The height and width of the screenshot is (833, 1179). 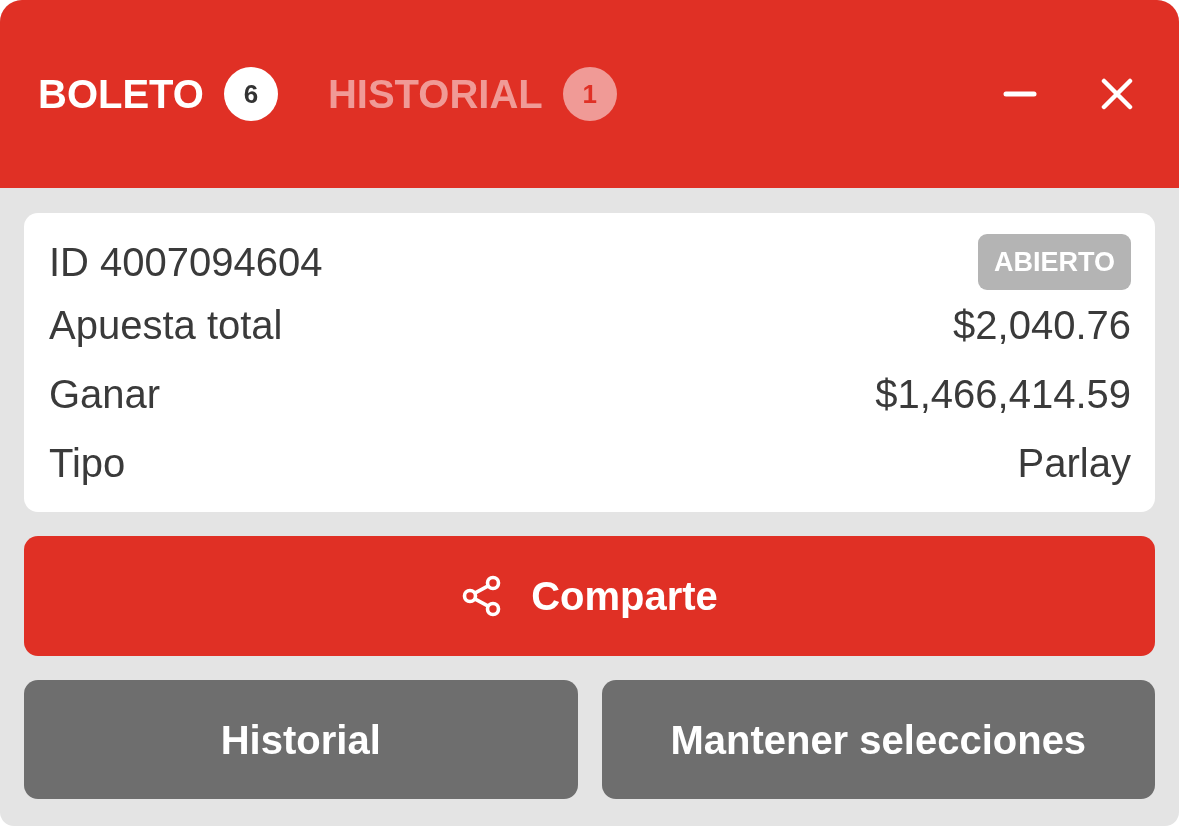 What do you see at coordinates (121, 94) in the screenshot?
I see `tab: BOLETO` at bounding box center [121, 94].